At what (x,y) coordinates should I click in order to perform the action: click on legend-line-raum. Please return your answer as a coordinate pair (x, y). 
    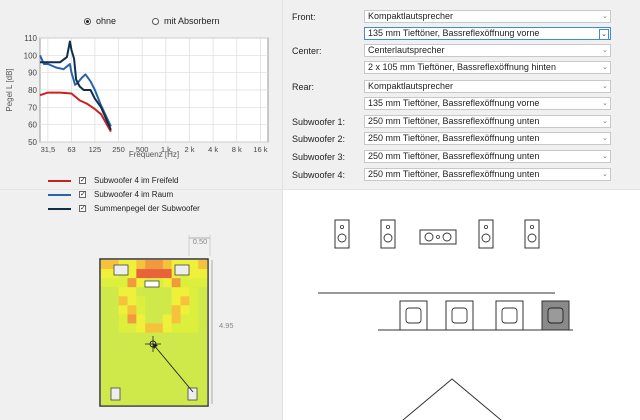
    Looking at the image, I should click on (59, 194).